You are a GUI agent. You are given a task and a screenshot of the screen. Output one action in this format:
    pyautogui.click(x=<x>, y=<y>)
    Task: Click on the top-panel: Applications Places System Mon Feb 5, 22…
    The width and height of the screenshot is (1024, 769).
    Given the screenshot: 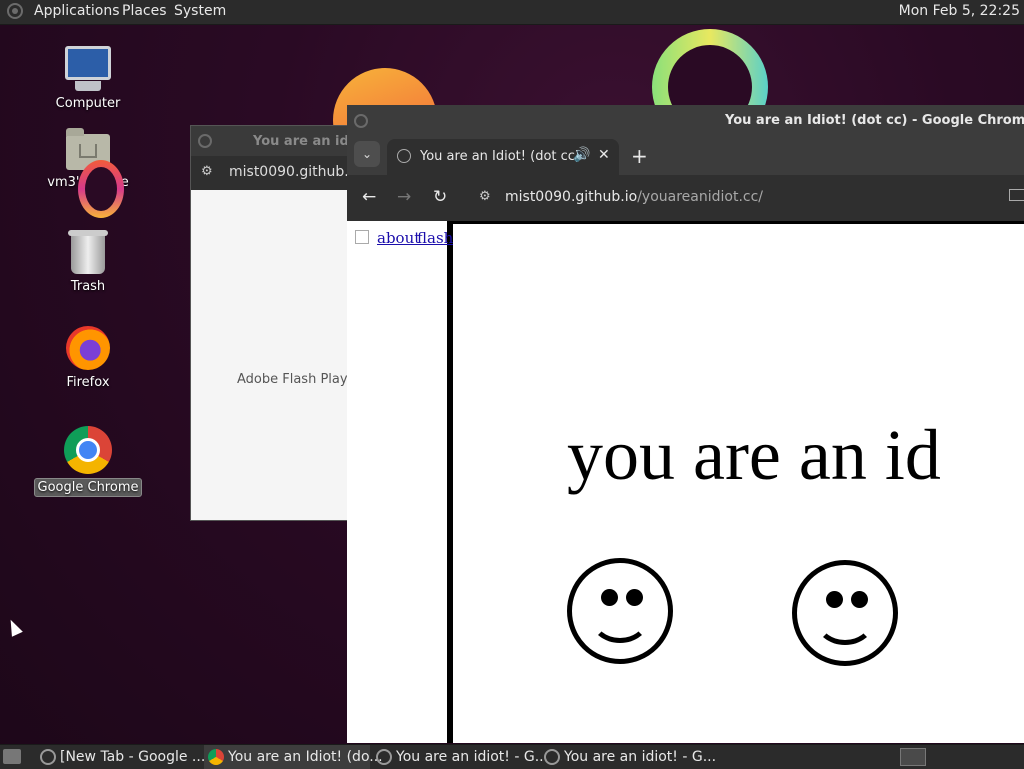 What is the action you would take?
    pyautogui.click(x=512, y=12)
    